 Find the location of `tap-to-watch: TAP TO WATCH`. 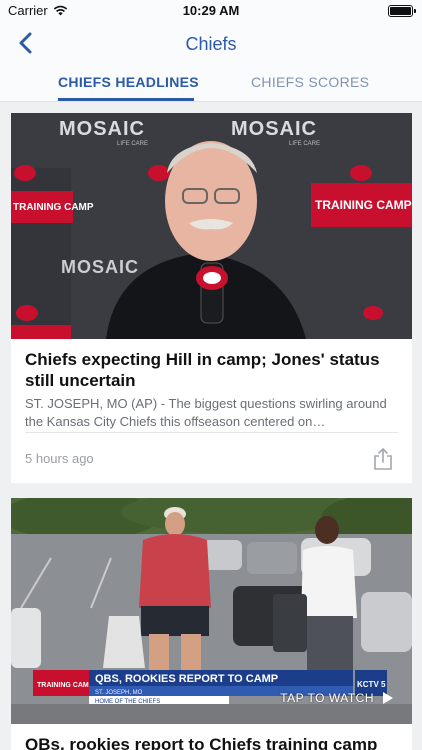

tap-to-watch: TAP TO WATCH is located at coordinates (337, 698).